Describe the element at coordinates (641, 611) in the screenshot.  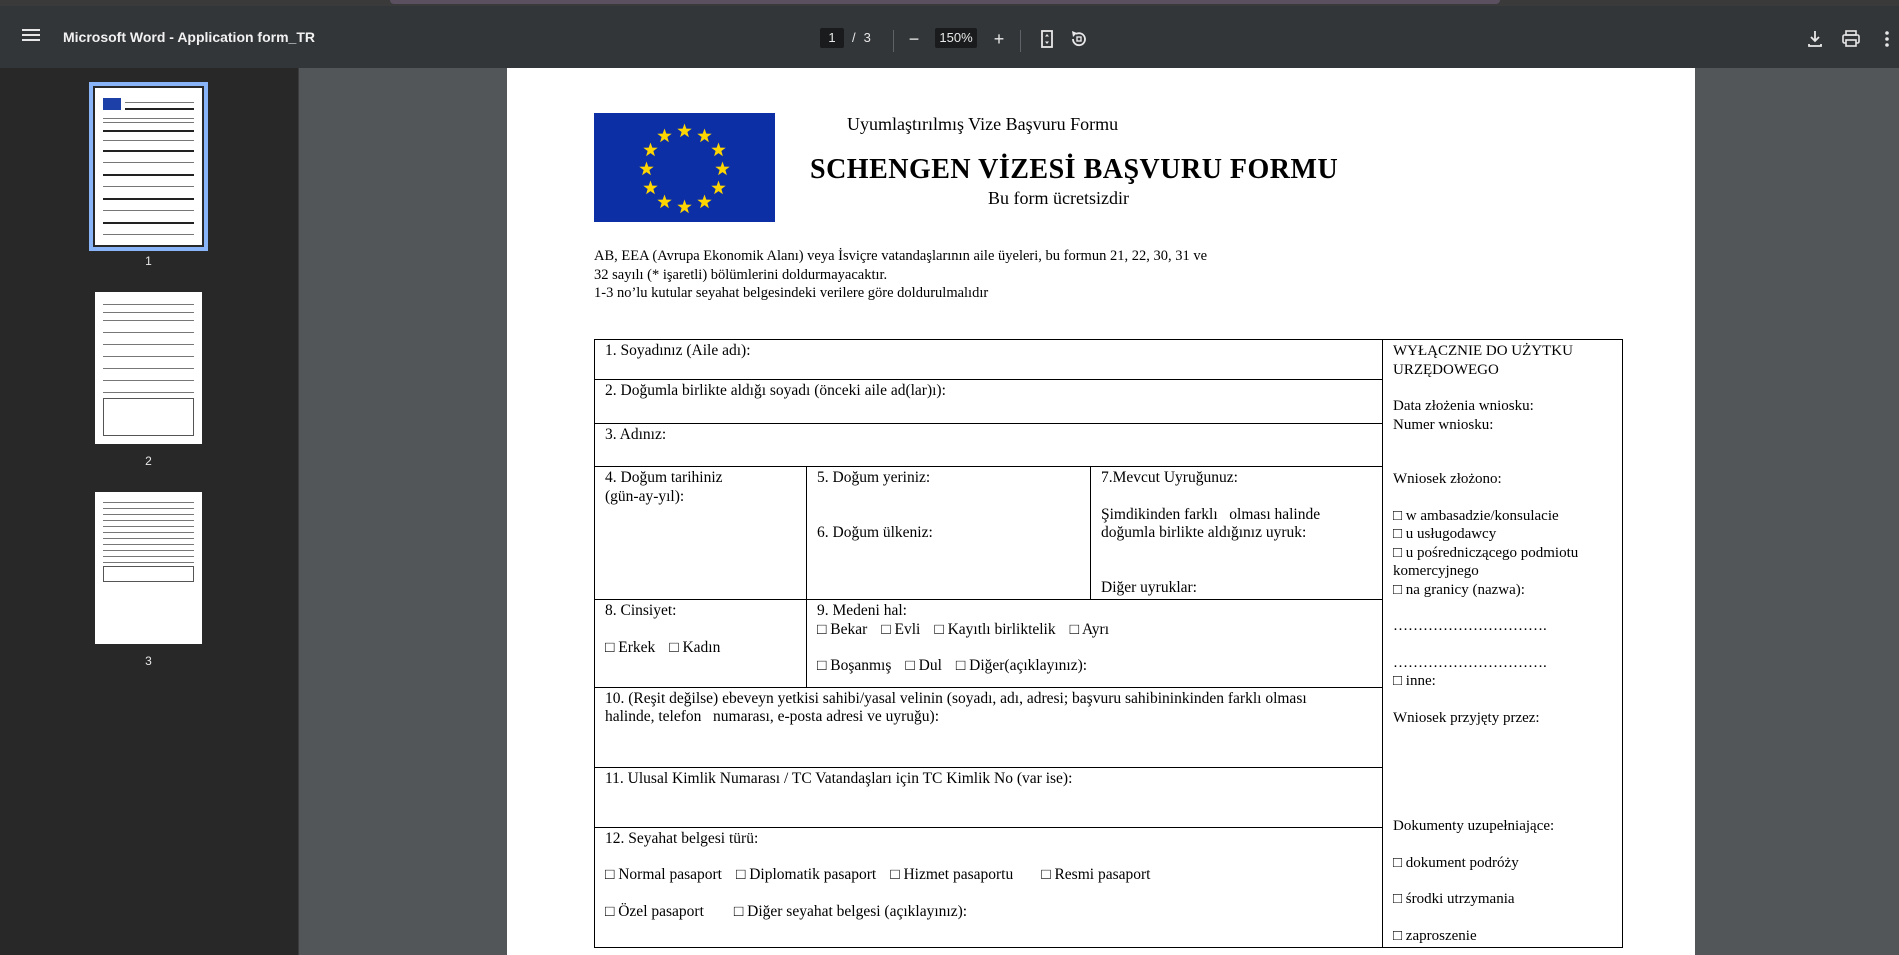
I see `field-label: 8. Cinsiyet:` at that location.